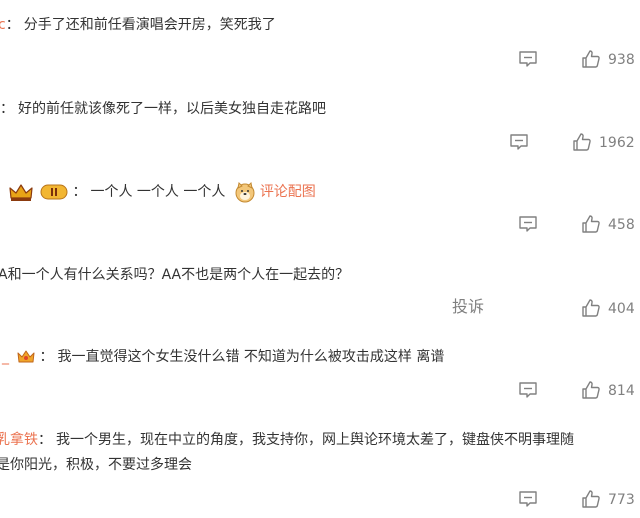  What do you see at coordinates (172, 109) in the screenshot?
I see `comment-text: 好的前任就该像死了一样，以后美女独自走花路吧` at bounding box center [172, 109].